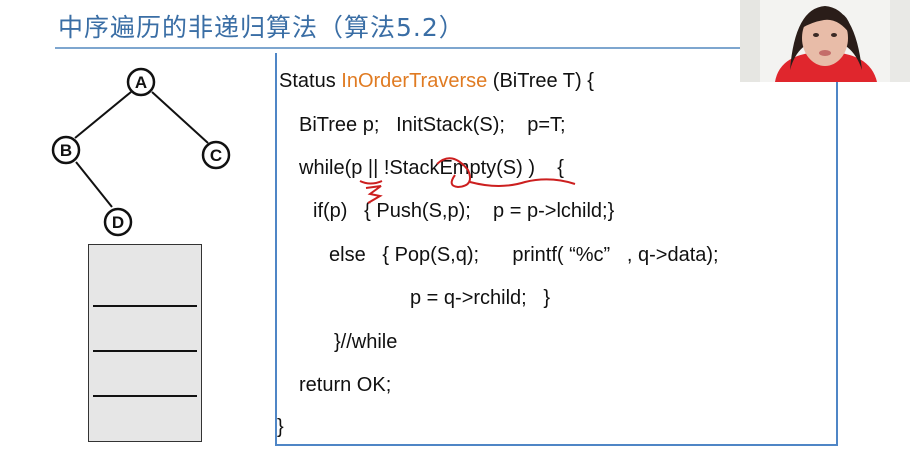  What do you see at coordinates (103, 115) in the screenshot?
I see `tree-edge-a-b` at bounding box center [103, 115].